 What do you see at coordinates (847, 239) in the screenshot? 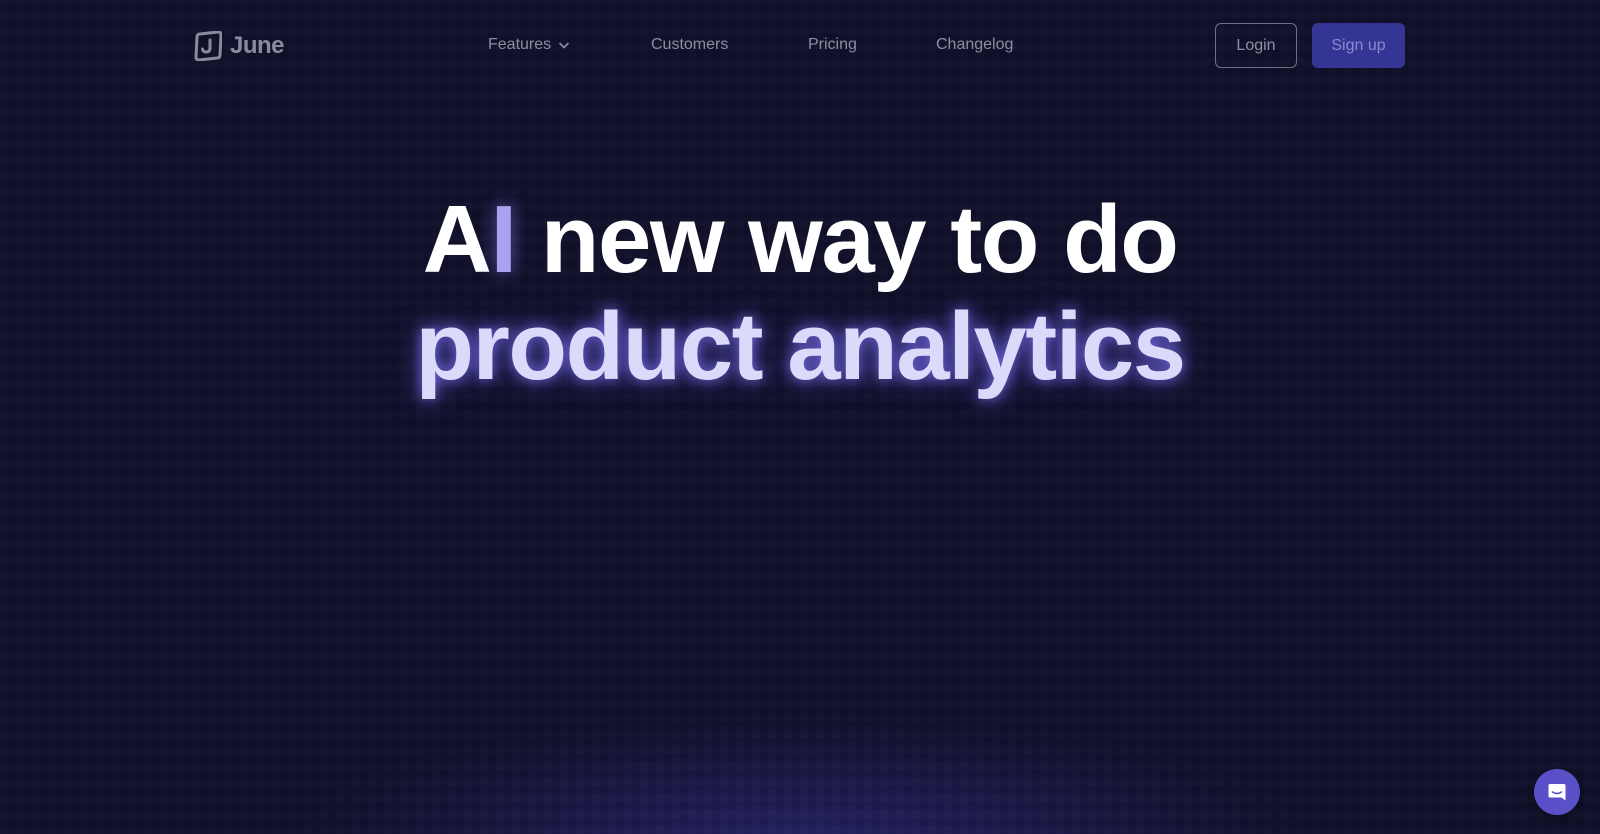
I see `hero-line-1-rest: new way to do` at bounding box center [847, 239].